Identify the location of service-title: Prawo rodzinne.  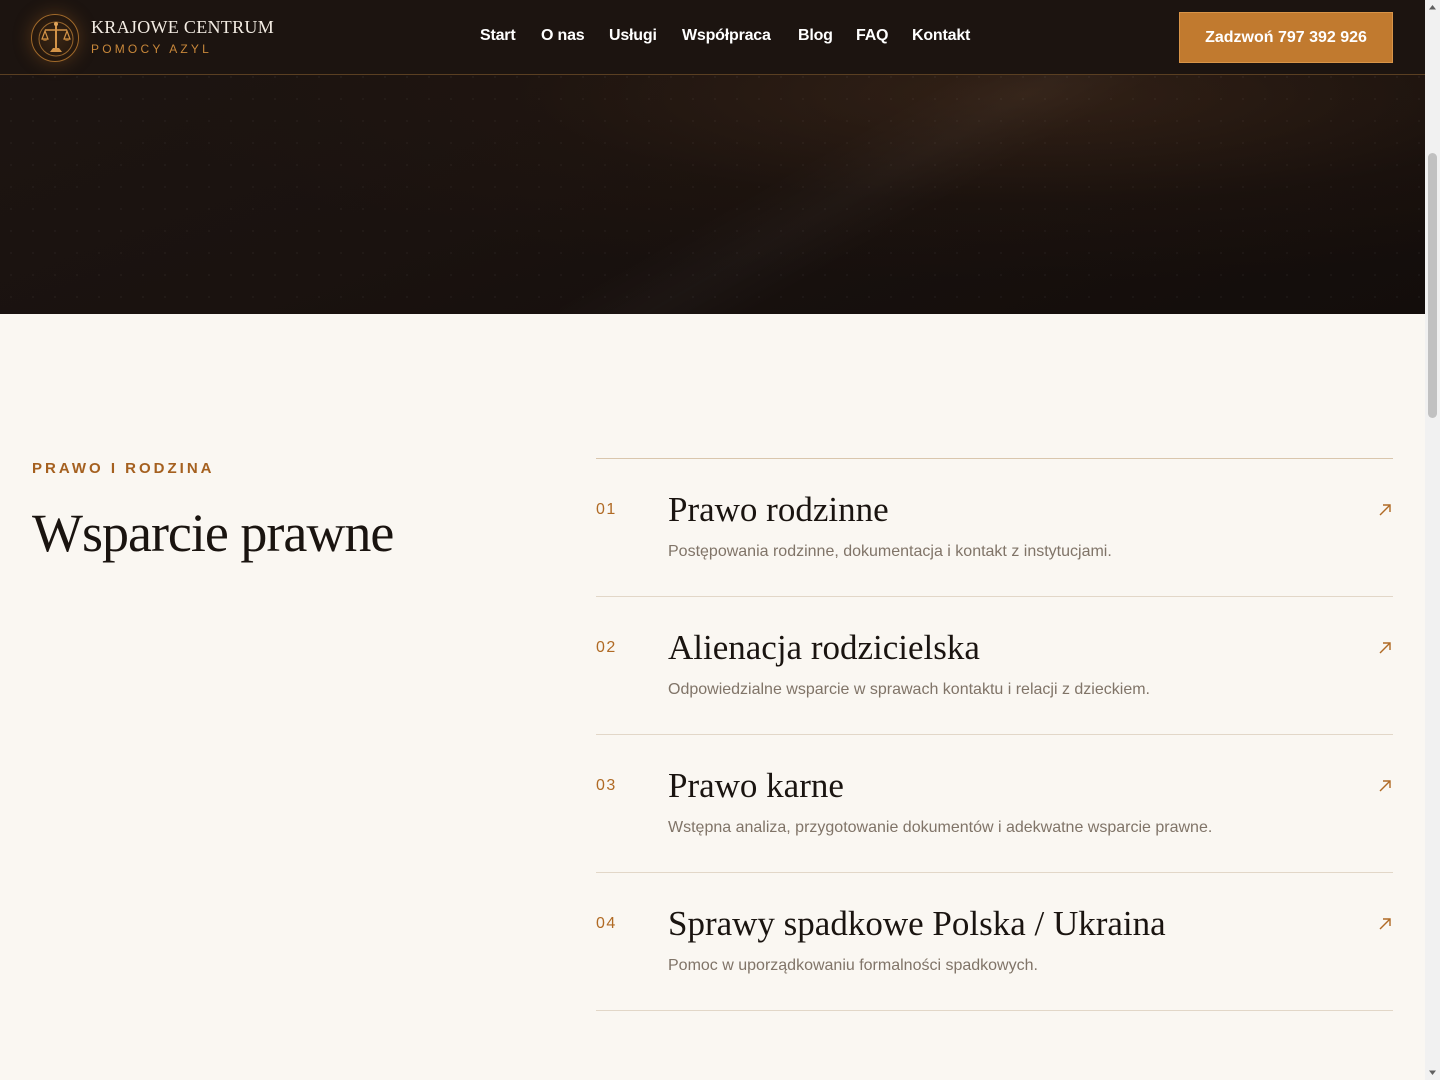
(778, 510).